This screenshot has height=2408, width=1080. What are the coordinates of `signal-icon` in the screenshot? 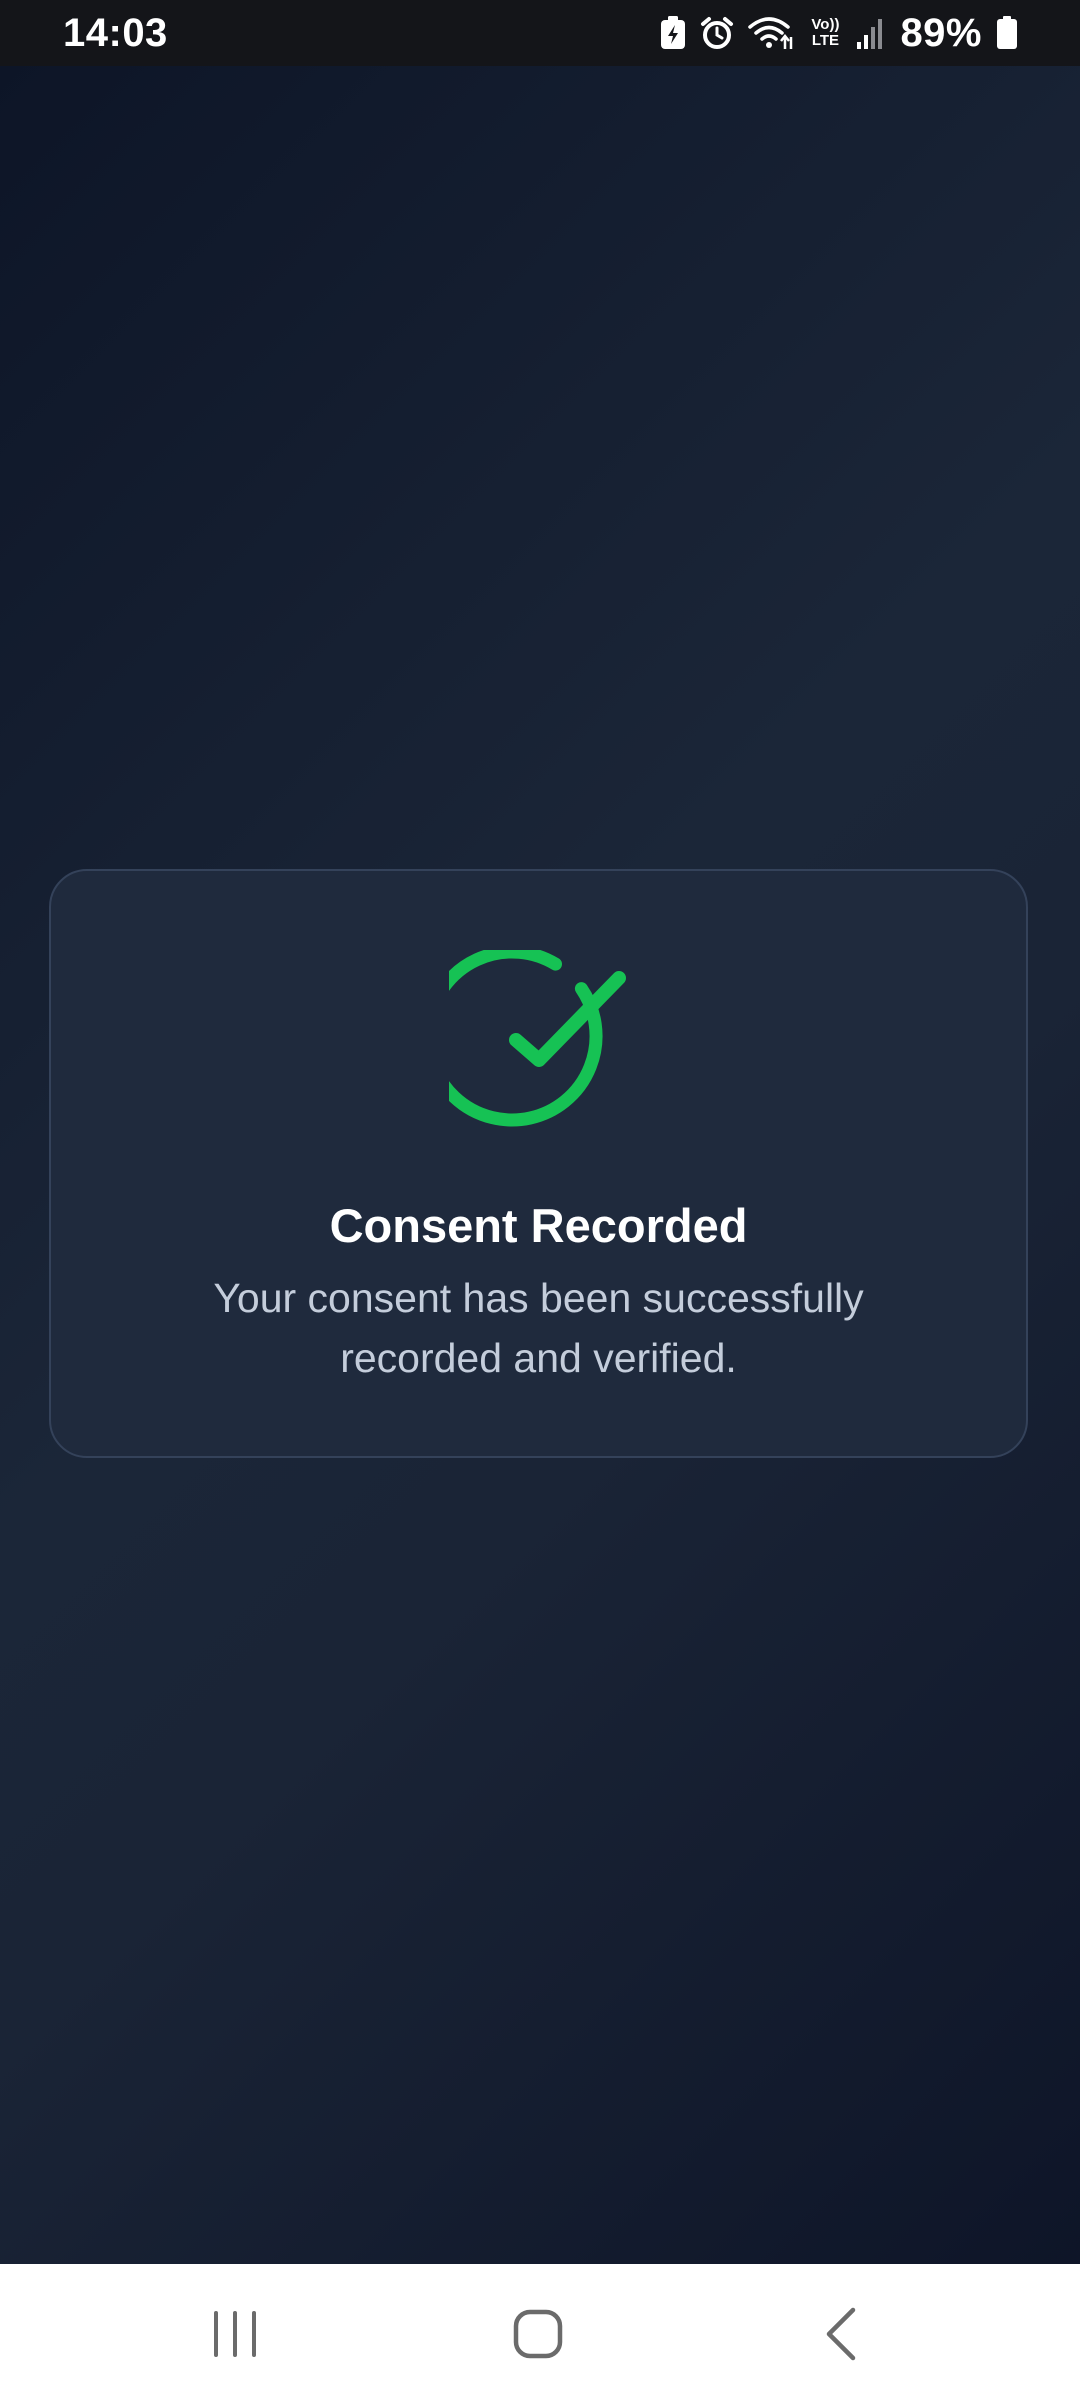 It's located at (871, 33).